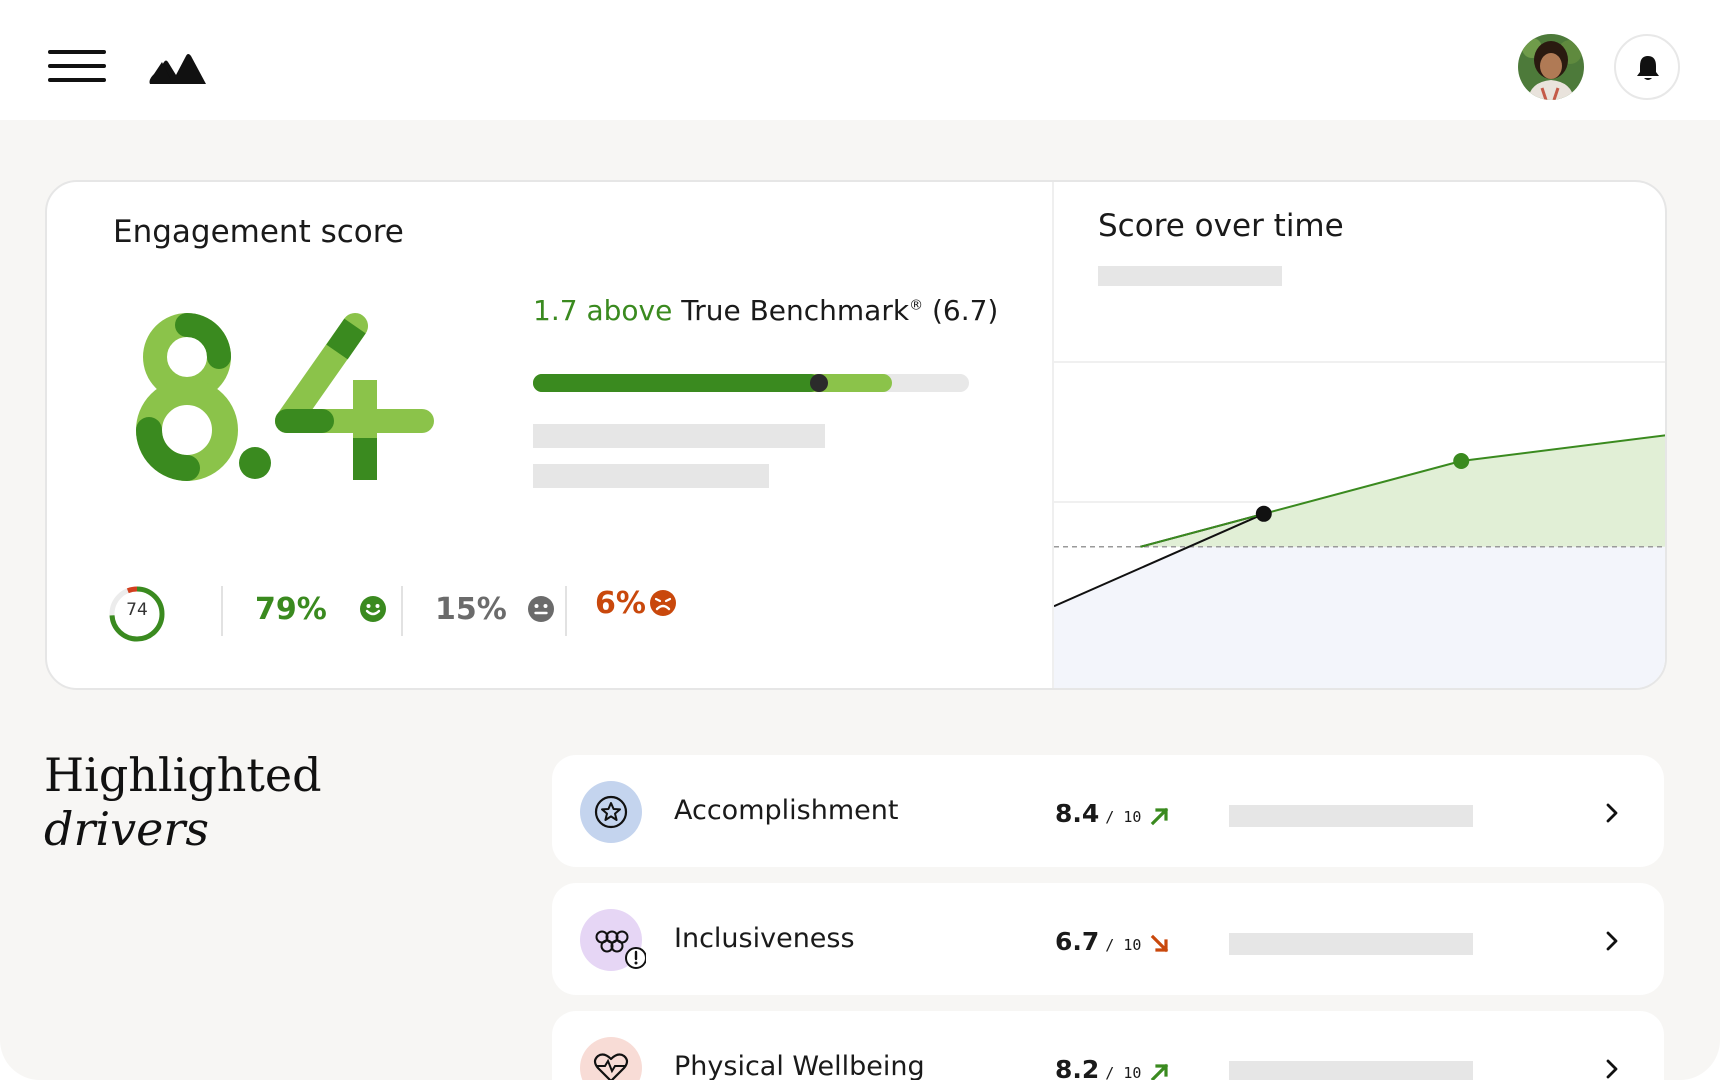 The height and width of the screenshot is (1090, 1720). What do you see at coordinates (178, 66) in the screenshot?
I see `mountain-logo-icon` at bounding box center [178, 66].